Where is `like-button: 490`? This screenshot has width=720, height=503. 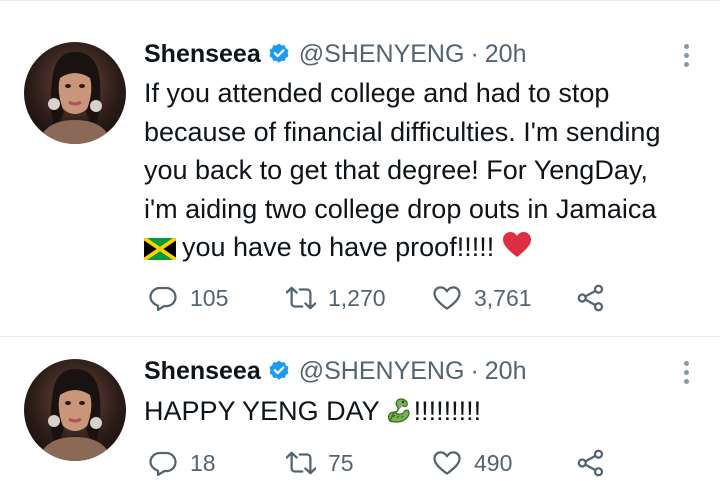
like-button: 490 is located at coordinates (472, 463).